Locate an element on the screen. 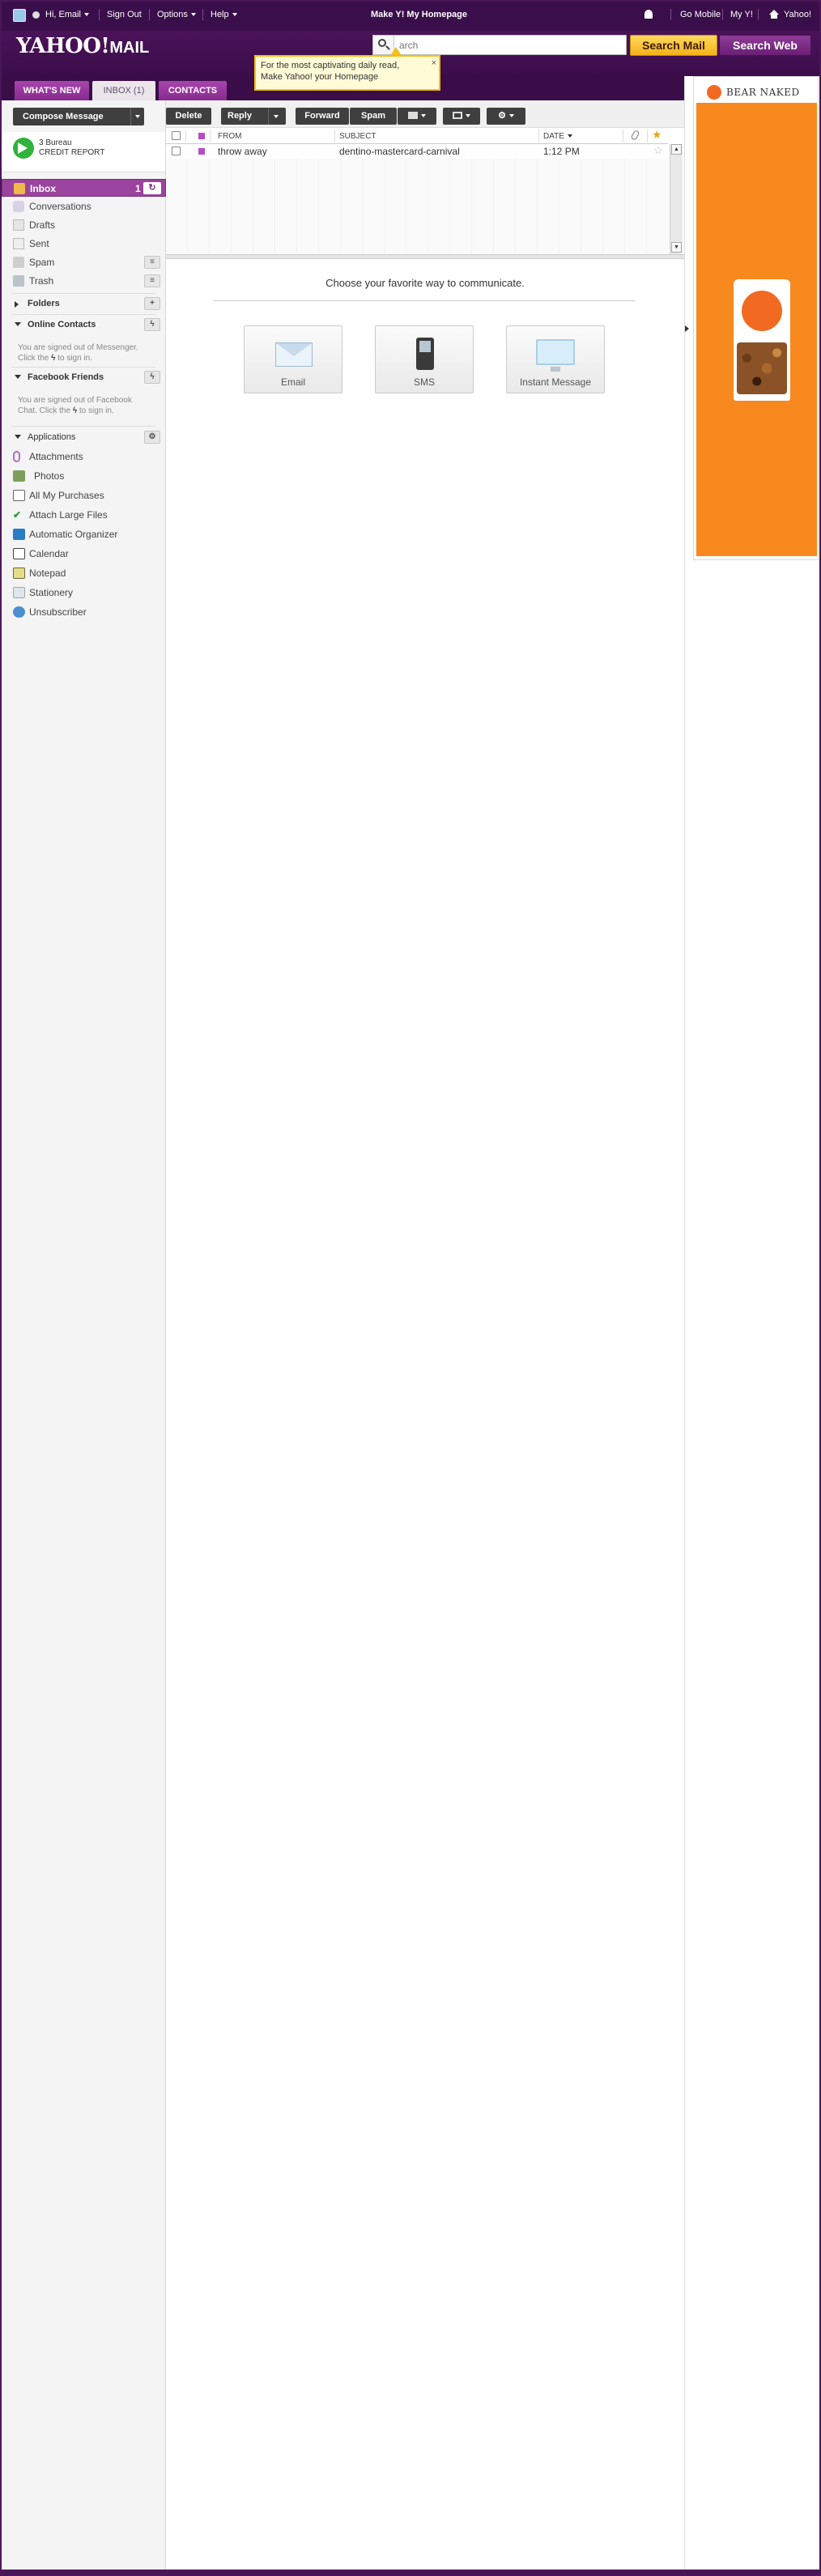 This screenshot has width=821, height=2576. options-menu: Options is located at coordinates (177, 14).